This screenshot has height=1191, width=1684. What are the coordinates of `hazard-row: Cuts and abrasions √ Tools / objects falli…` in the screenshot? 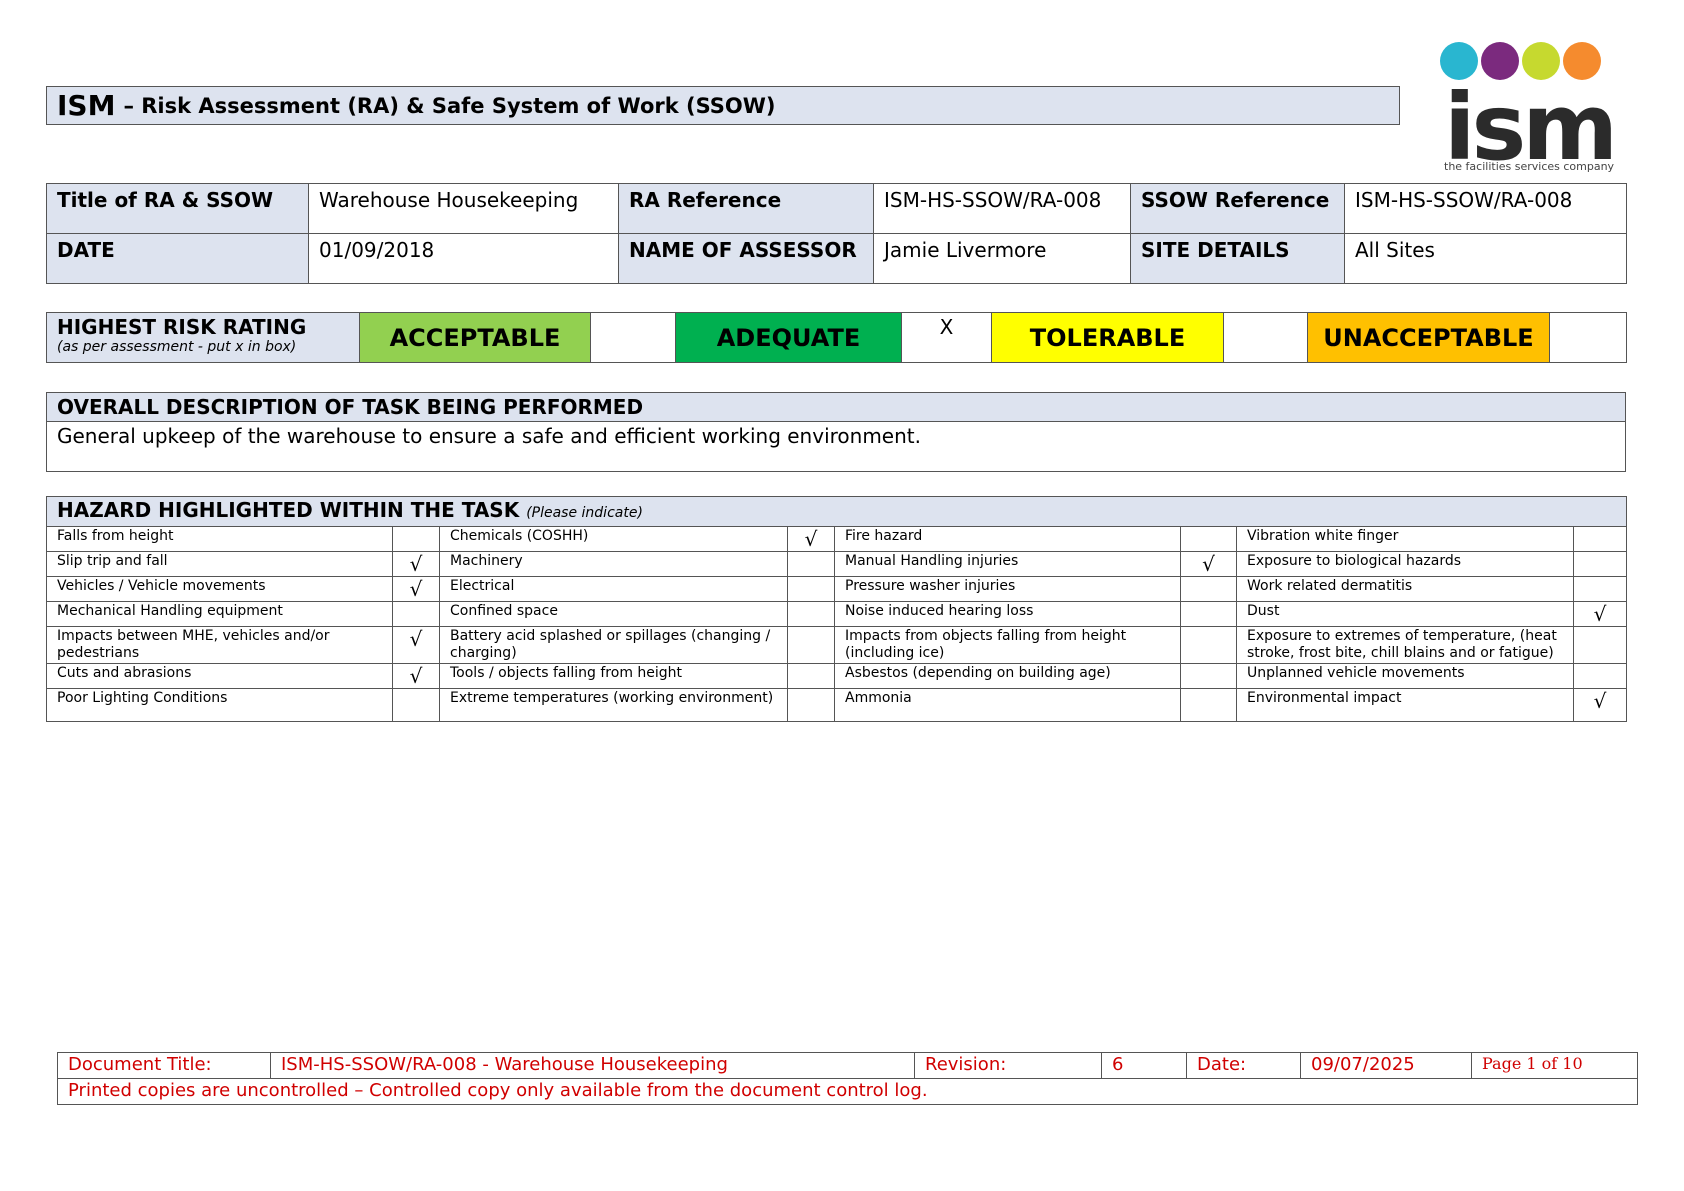 It's located at (837, 676).